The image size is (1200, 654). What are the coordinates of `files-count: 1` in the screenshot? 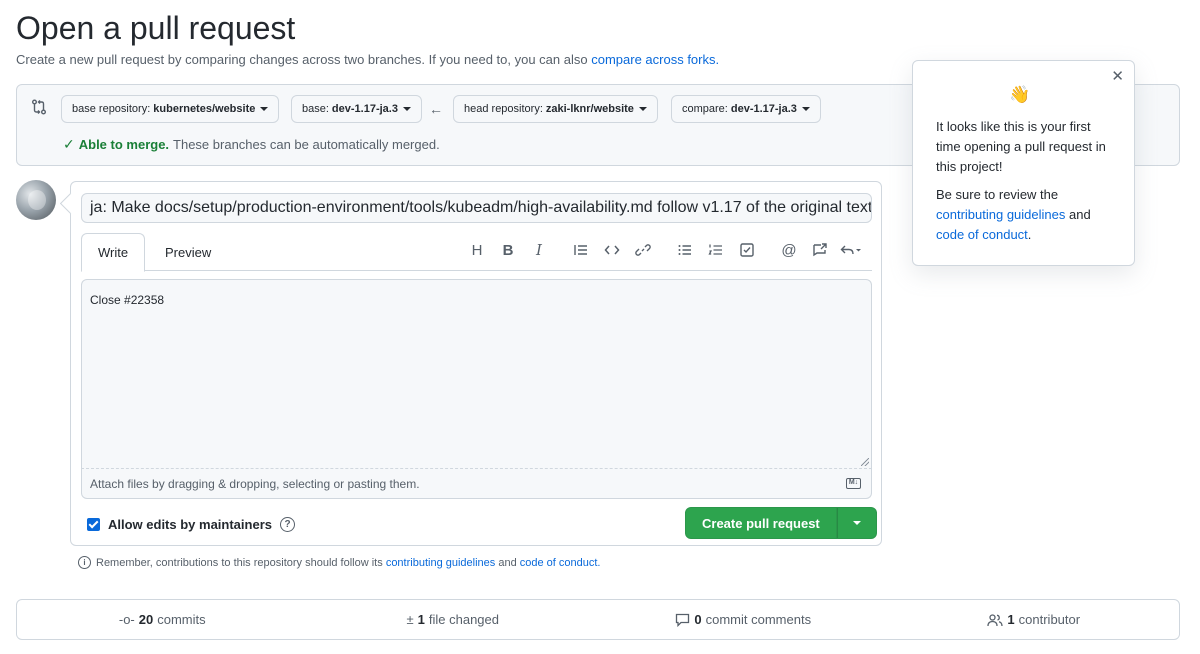 It's located at (421, 619).